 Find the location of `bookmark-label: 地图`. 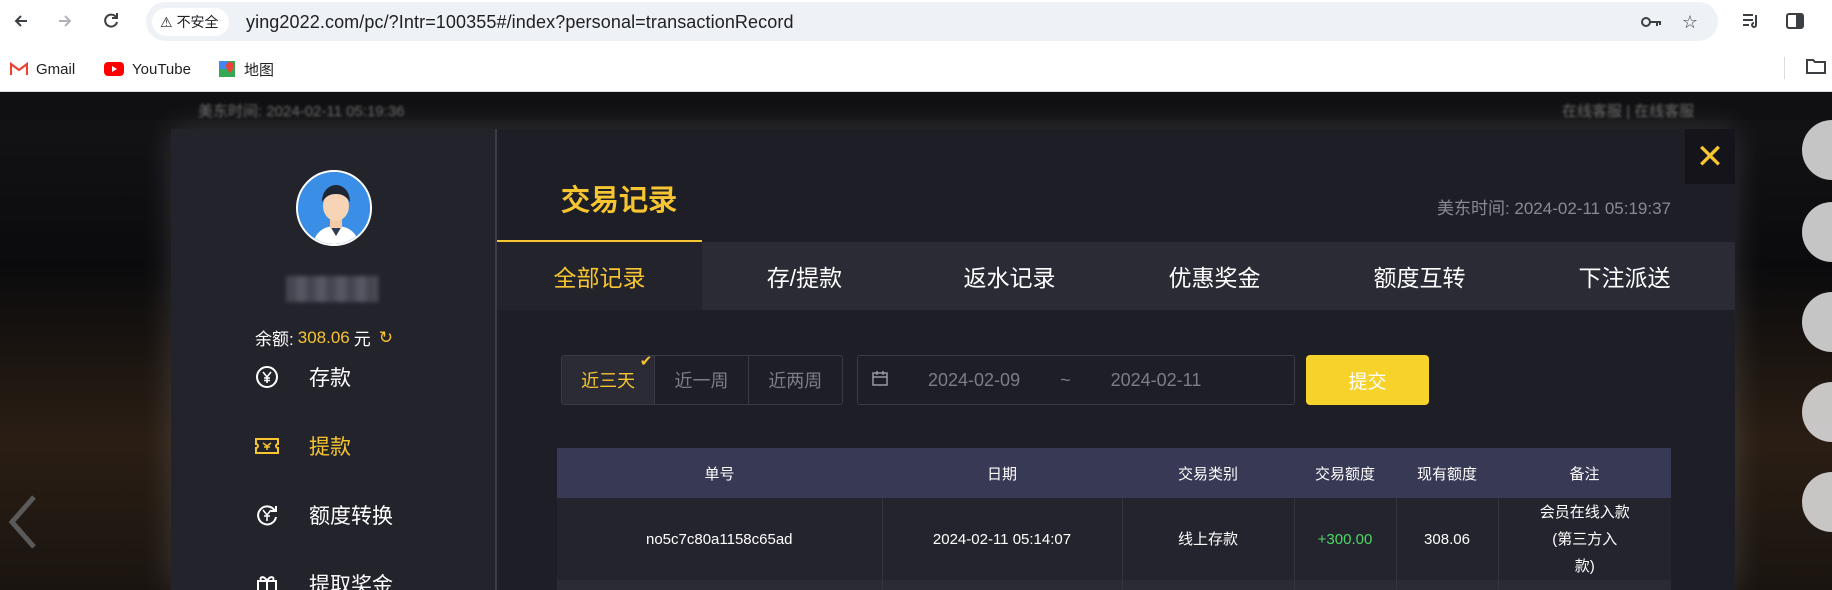

bookmark-label: 地图 is located at coordinates (259, 70).